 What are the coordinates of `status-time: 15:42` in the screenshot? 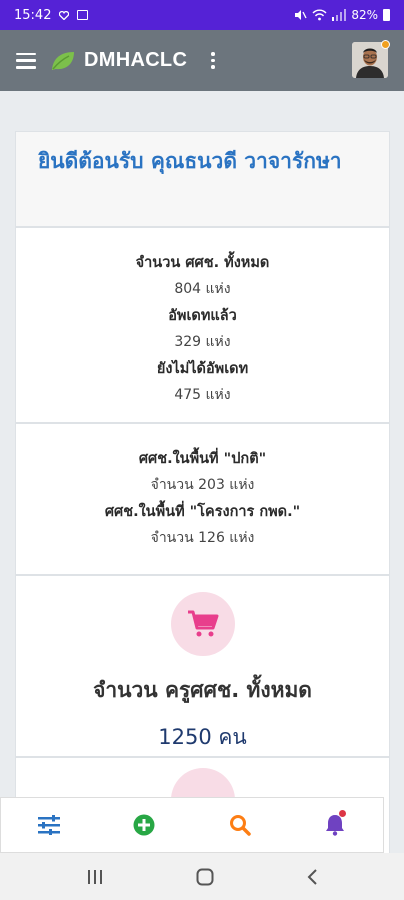 It's located at (33, 15).